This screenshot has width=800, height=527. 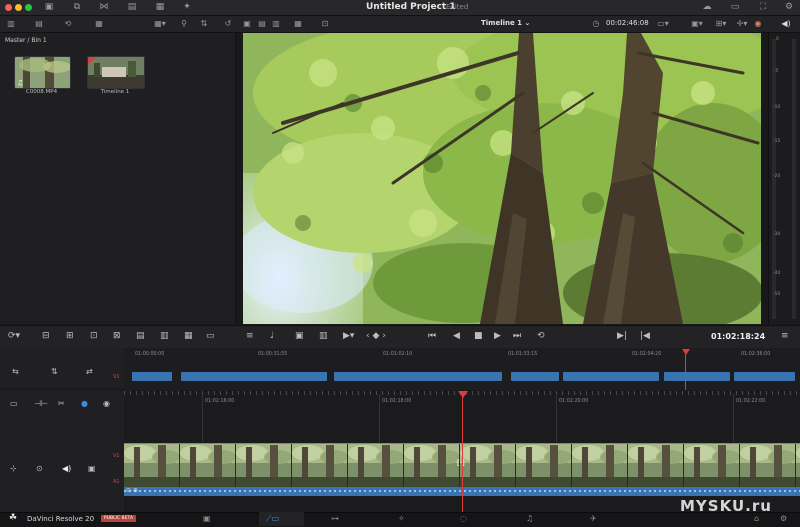 What do you see at coordinates (272, 336) in the screenshot?
I see `voiceover-icon: ♩` at bounding box center [272, 336].